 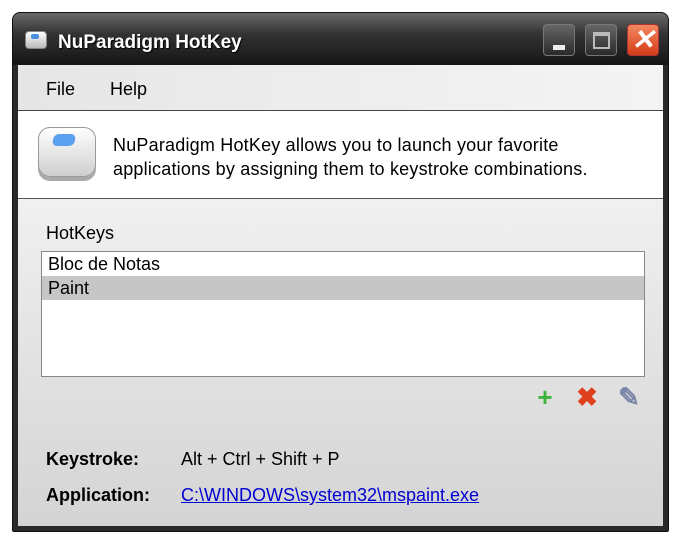 I want to click on window-title: NuParadigm HotKey, so click(x=150, y=42).